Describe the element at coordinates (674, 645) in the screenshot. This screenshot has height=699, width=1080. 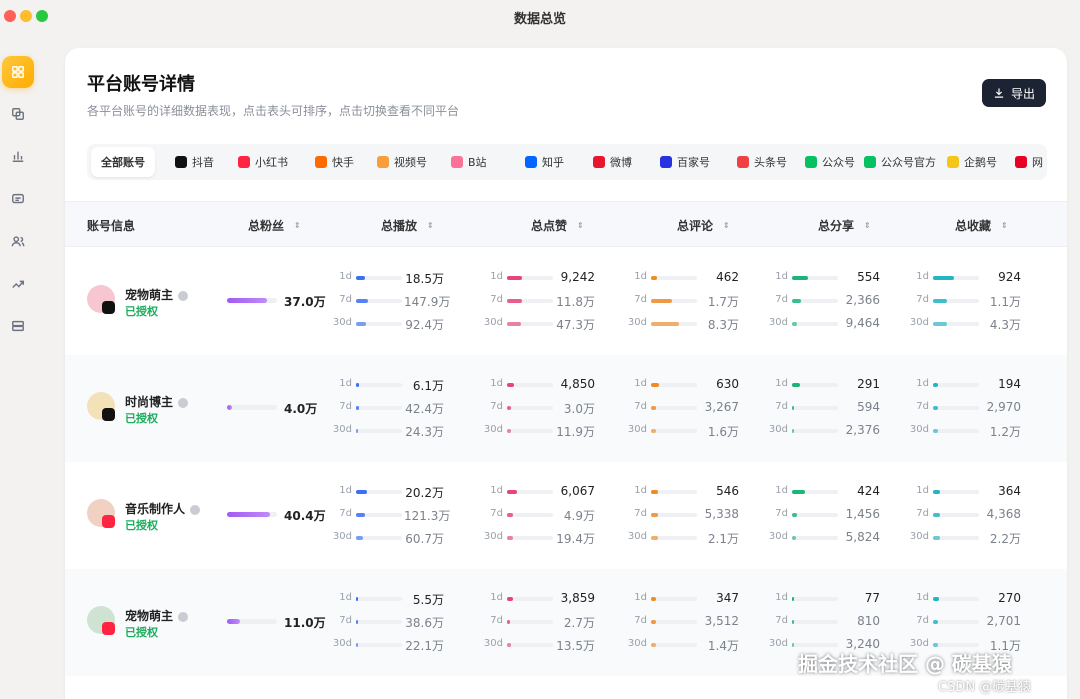
I see `comment-bar` at that location.